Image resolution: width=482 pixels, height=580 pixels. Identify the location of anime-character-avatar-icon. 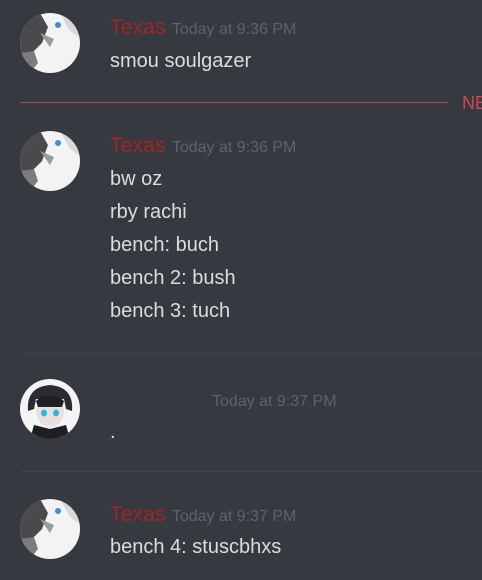
(50, 409).